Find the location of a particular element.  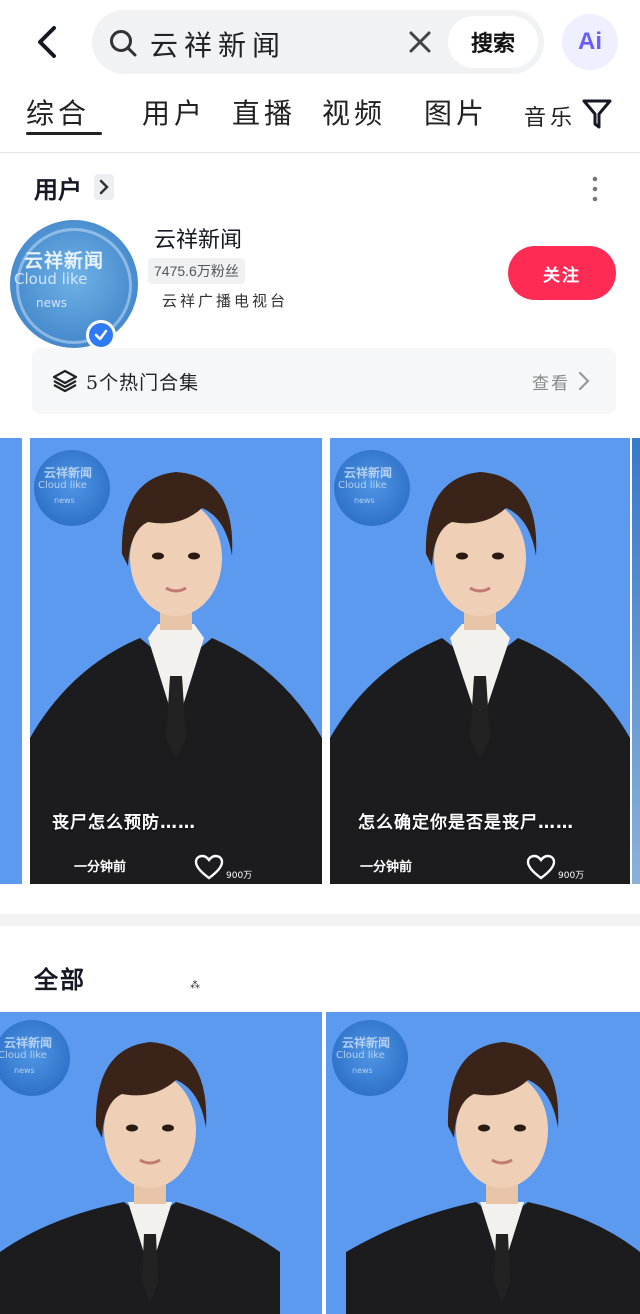

section-separator is located at coordinates (320, 920).